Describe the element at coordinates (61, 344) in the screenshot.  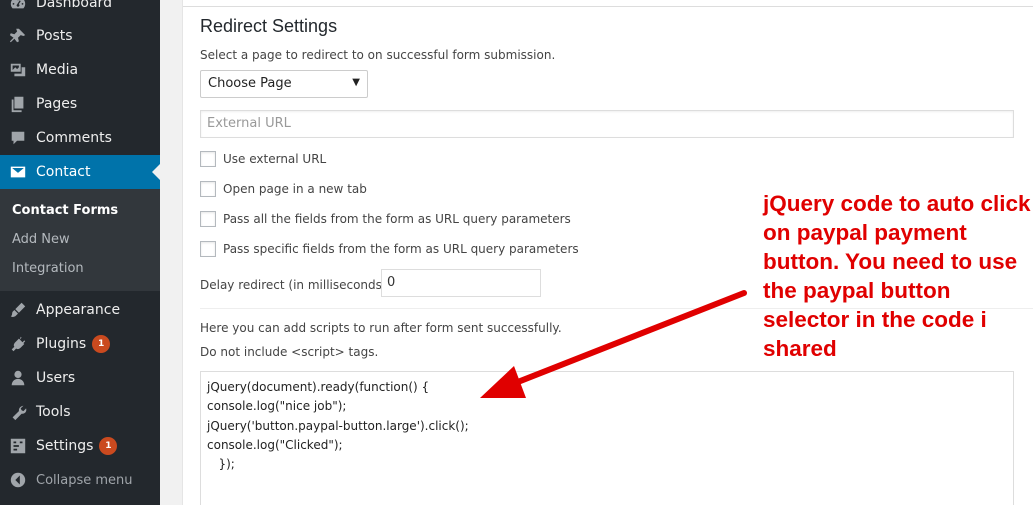
I see `menu-label: Plugins` at that location.